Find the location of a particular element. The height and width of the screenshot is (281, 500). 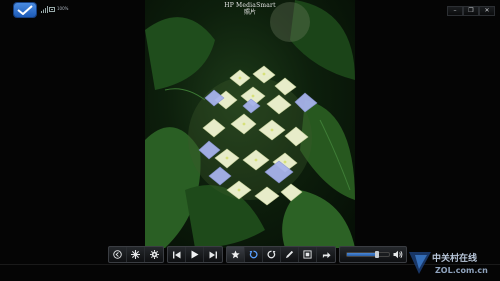

app-title: HP MediaSmart is located at coordinates (250, 5).